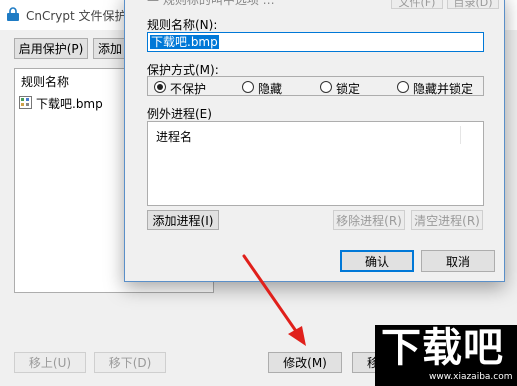 The height and width of the screenshot is (386, 517). Describe the element at coordinates (315, 42) in the screenshot. I see `rule-name-input: 下载吧.bmp` at that location.